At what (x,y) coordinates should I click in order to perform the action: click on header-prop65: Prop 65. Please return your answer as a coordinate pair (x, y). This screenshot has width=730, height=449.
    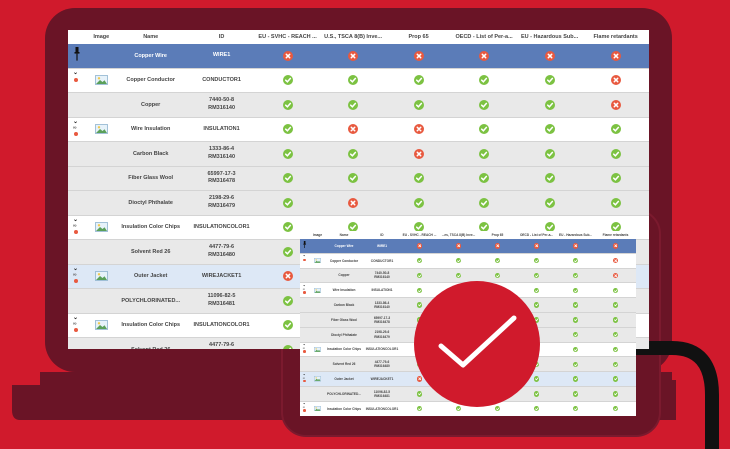
    Looking at the image, I should click on (418, 37).